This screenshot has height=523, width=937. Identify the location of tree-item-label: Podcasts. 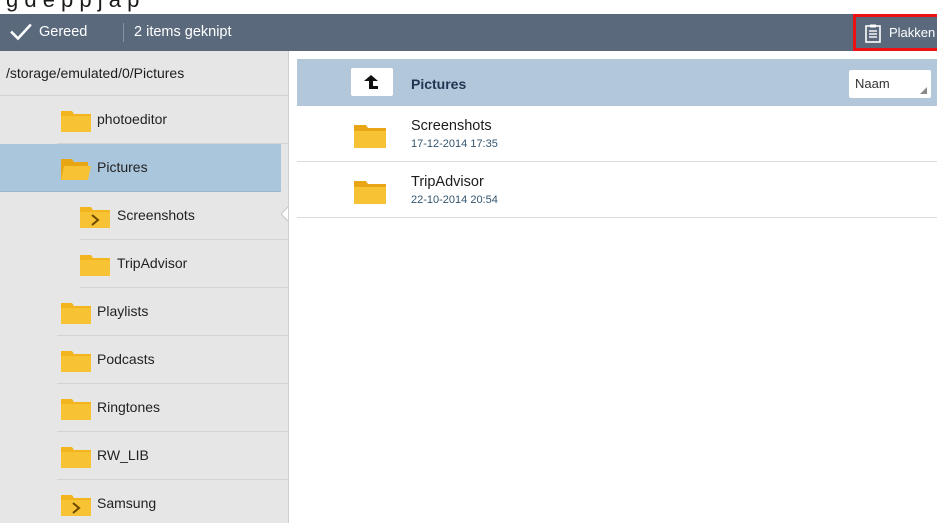
(126, 359).